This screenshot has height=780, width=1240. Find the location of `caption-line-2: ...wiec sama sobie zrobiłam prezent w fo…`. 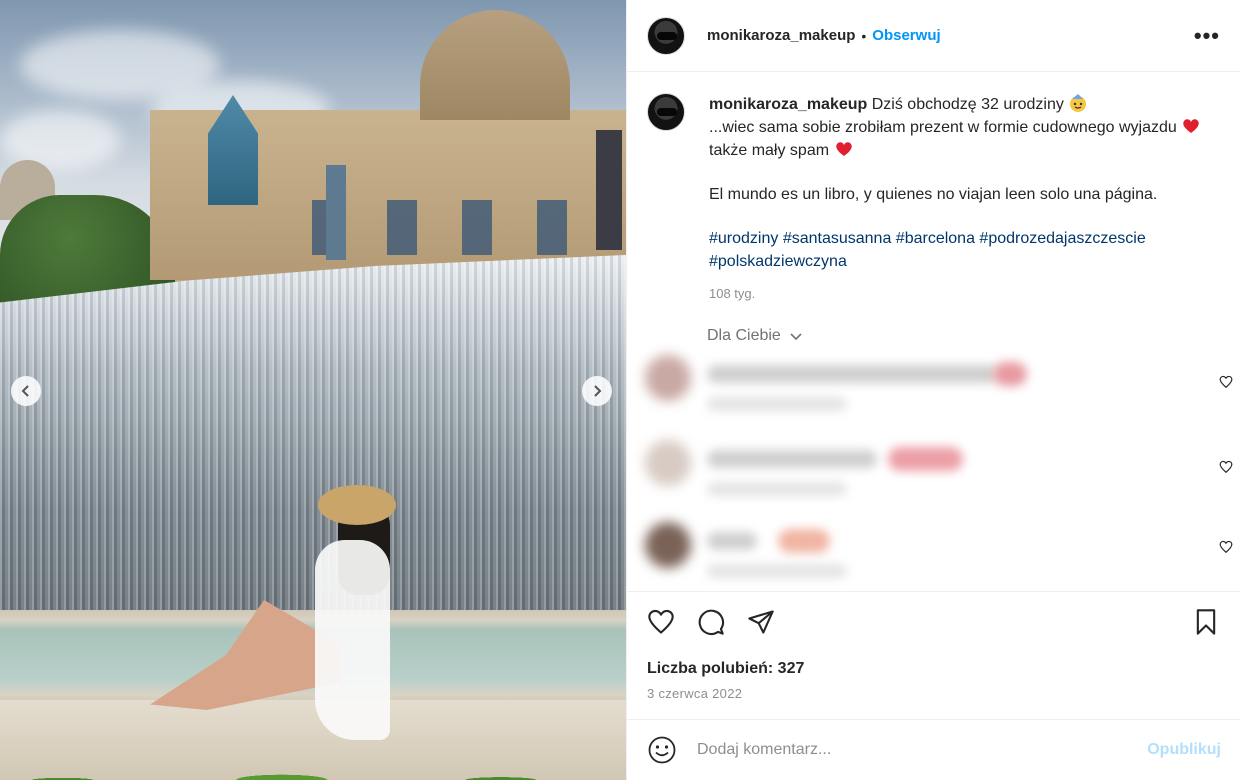

caption-line-2: ...wiec sama sobie zrobiłam prezent w fo… is located at coordinates (943, 127).